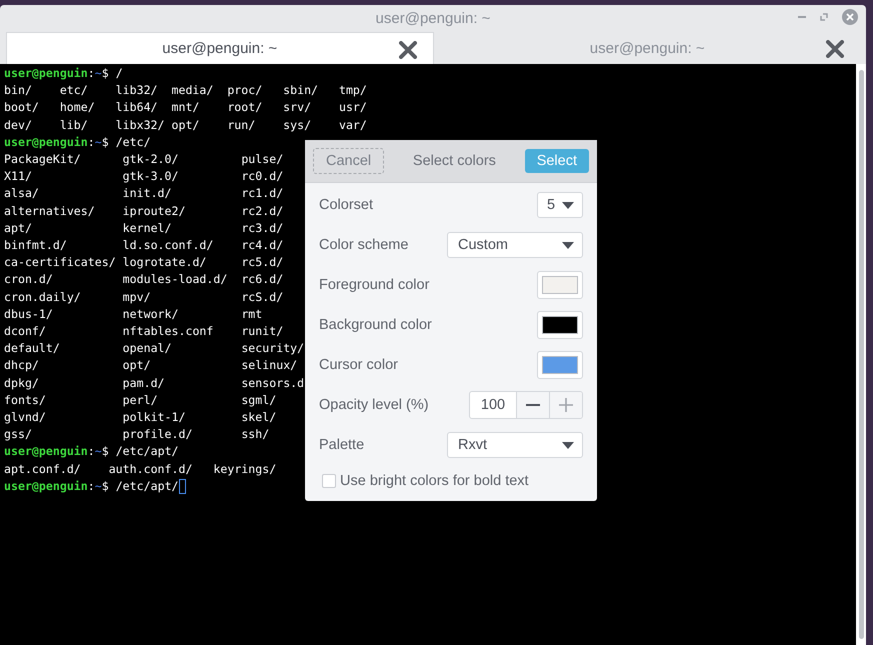 The image size is (873, 645). Describe the element at coordinates (861, 354) in the screenshot. I see `scrollbar` at that location.